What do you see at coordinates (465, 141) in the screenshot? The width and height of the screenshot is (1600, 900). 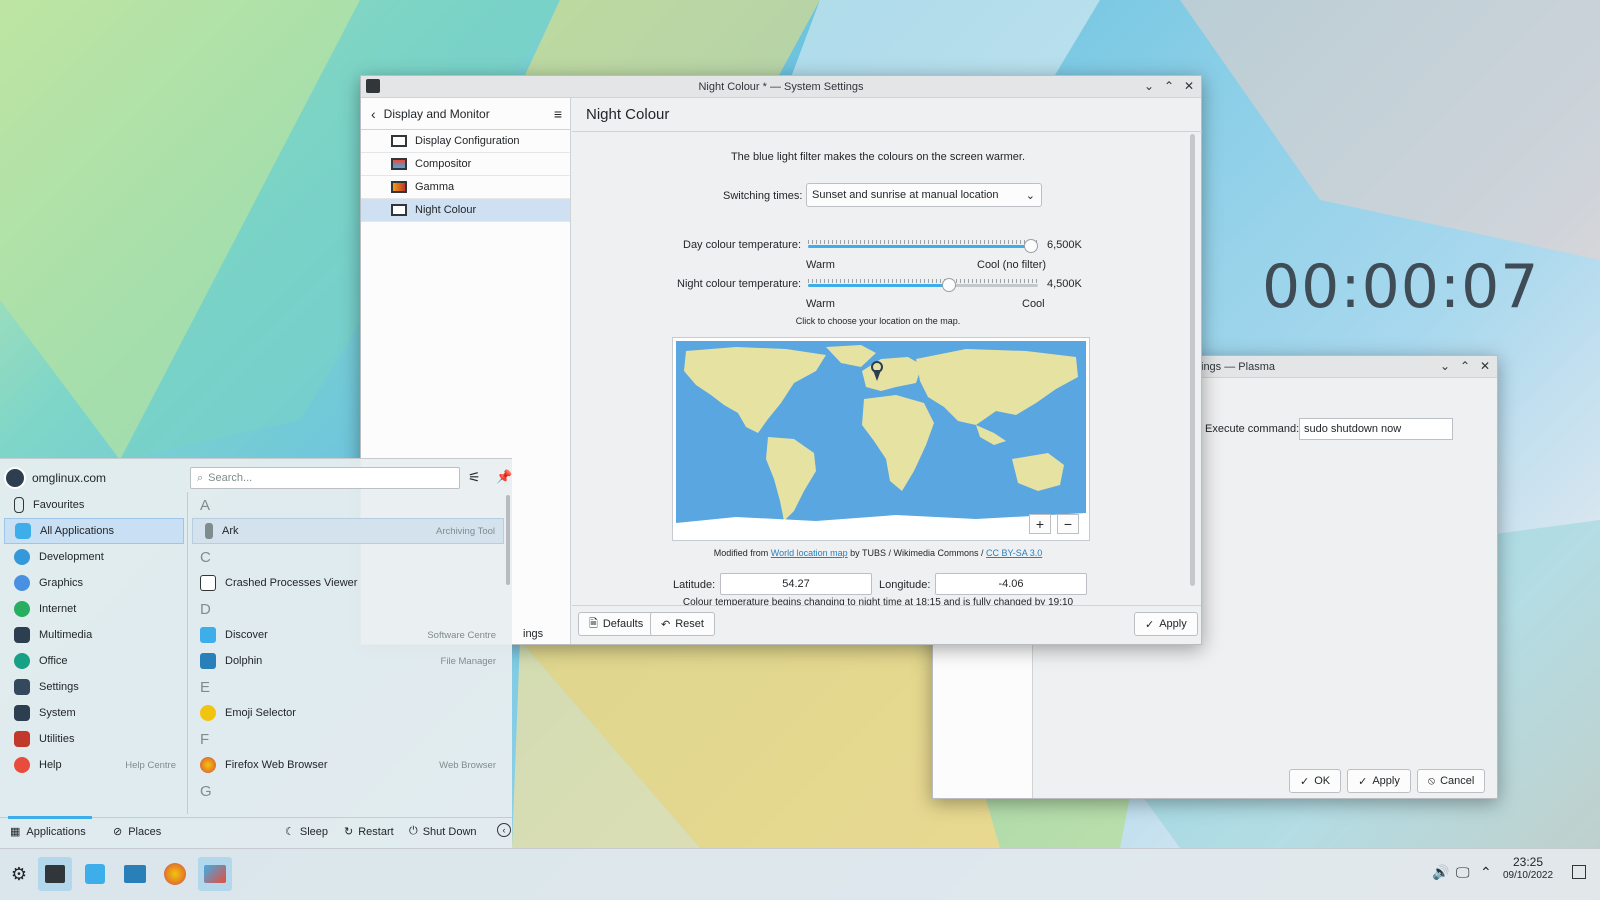 I see `sidebar-item-display-configuration: Display Configuration` at bounding box center [465, 141].